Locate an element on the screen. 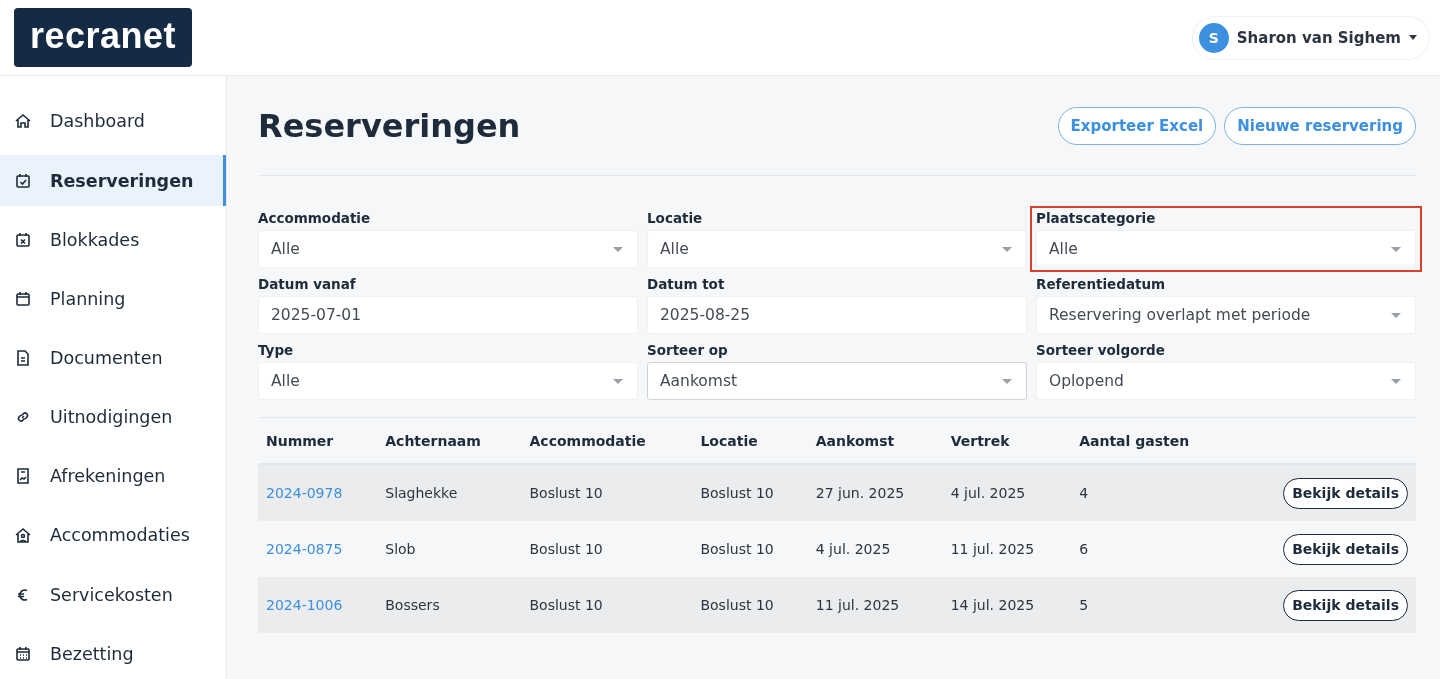 Image resolution: width=1440 pixels, height=679 pixels. sidebar-item: Dashboard is located at coordinates (113, 121).